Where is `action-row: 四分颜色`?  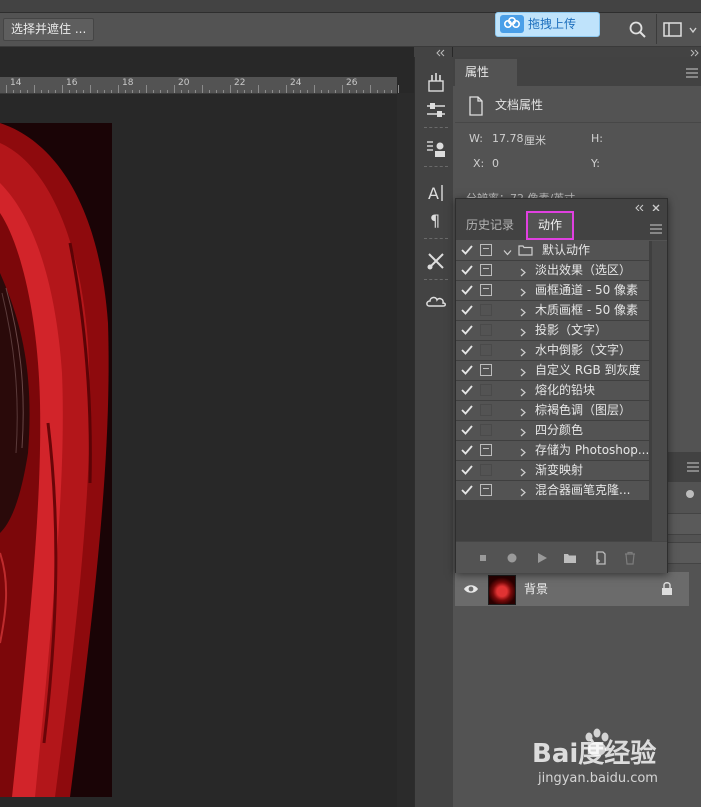
action-row: 四分颜色 is located at coordinates (552, 431).